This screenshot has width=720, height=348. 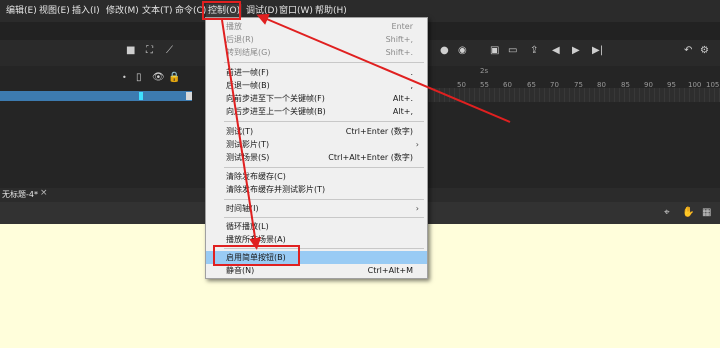 What do you see at coordinates (241, 134) in the screenshot?
I see `menu-path-arrow` at bounding box center [241, 134].